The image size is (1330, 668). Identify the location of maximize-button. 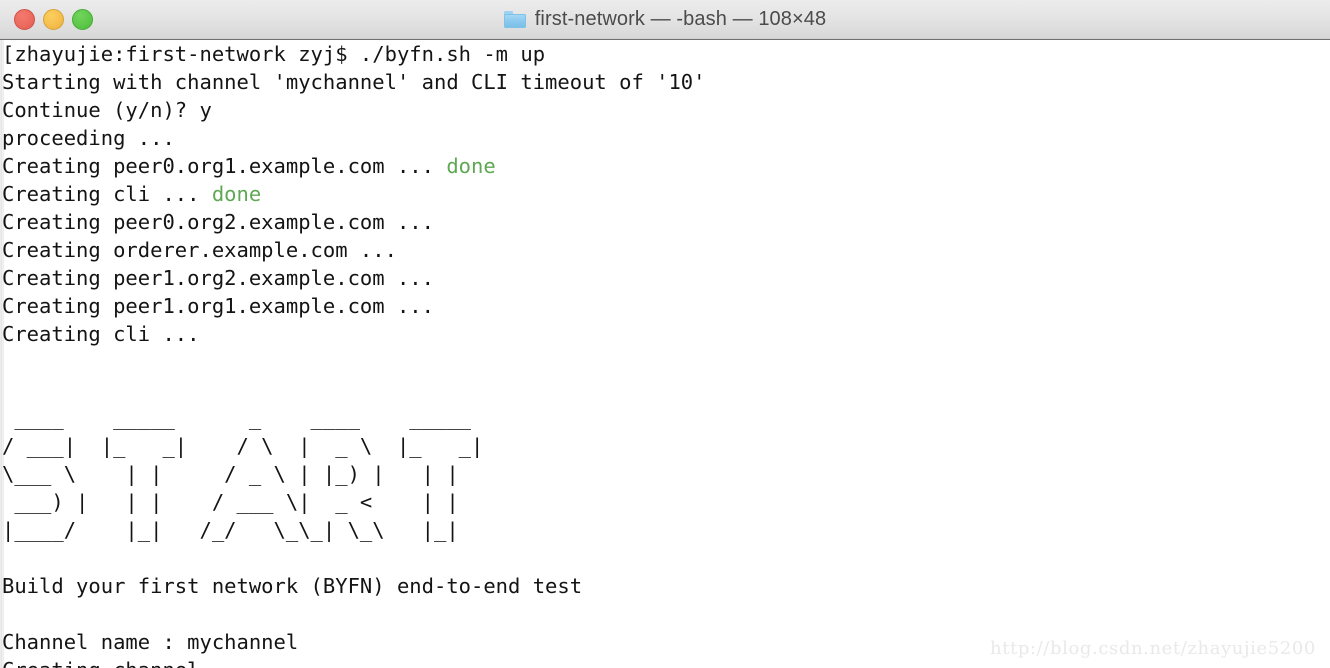
(82, 19).